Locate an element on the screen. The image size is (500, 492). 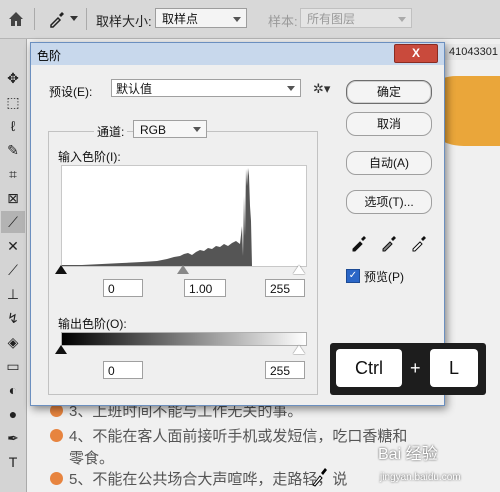
white-point-eyedropper-icon is located at coordinates (419, 243).